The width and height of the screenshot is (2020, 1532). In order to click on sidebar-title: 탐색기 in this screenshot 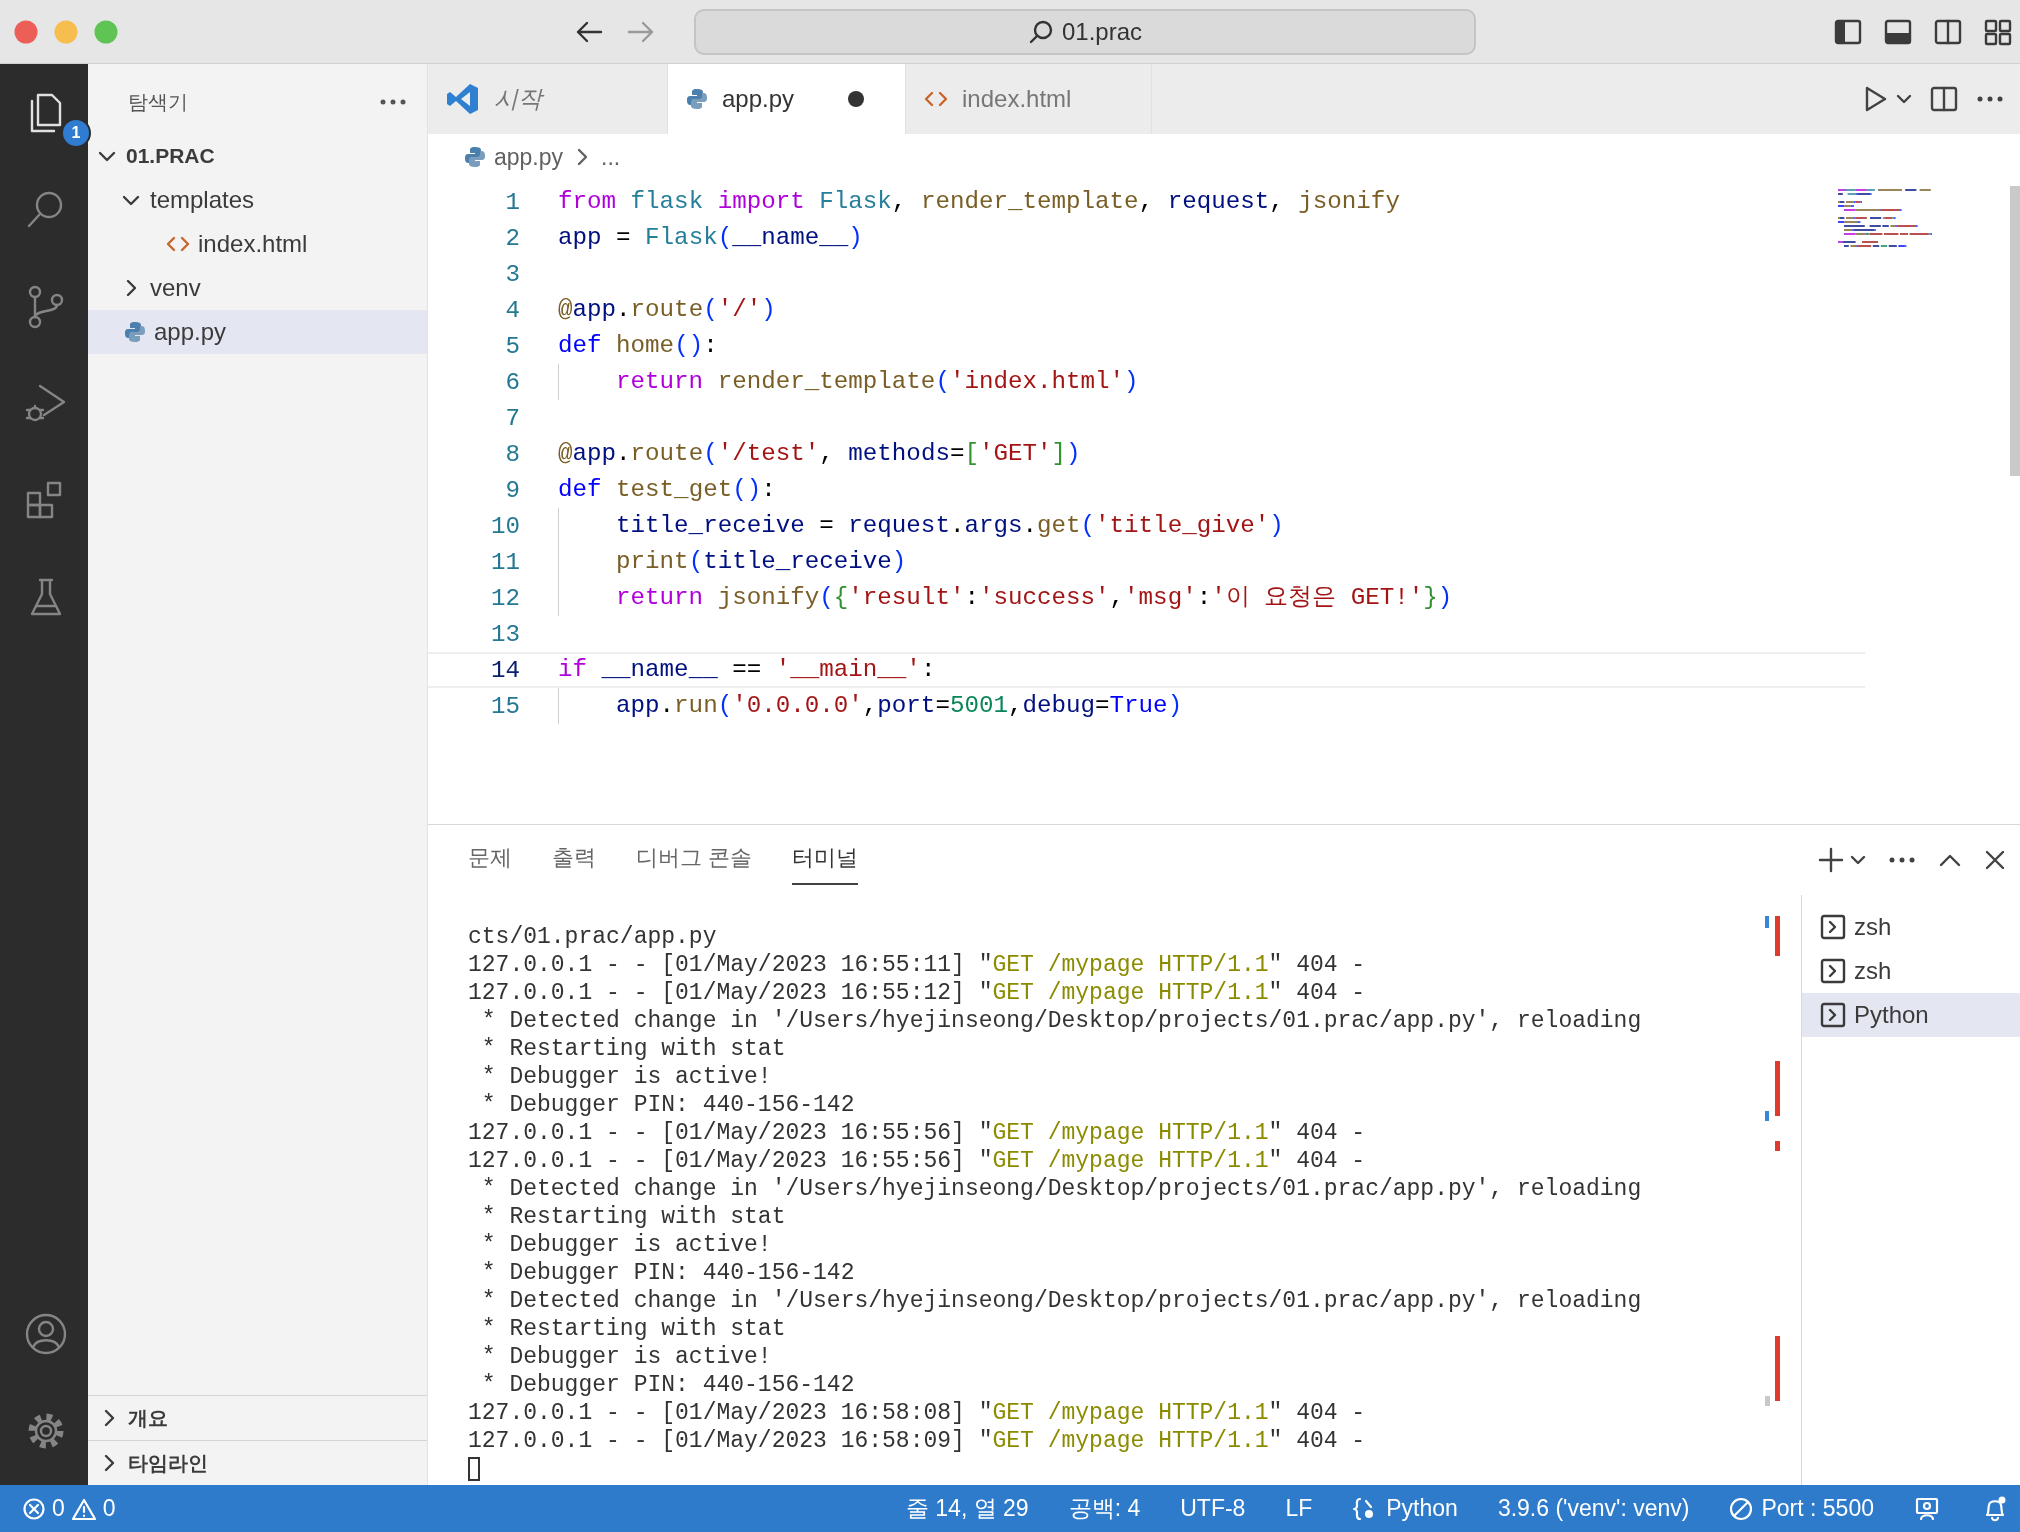, I will do `click(158, 102)`.